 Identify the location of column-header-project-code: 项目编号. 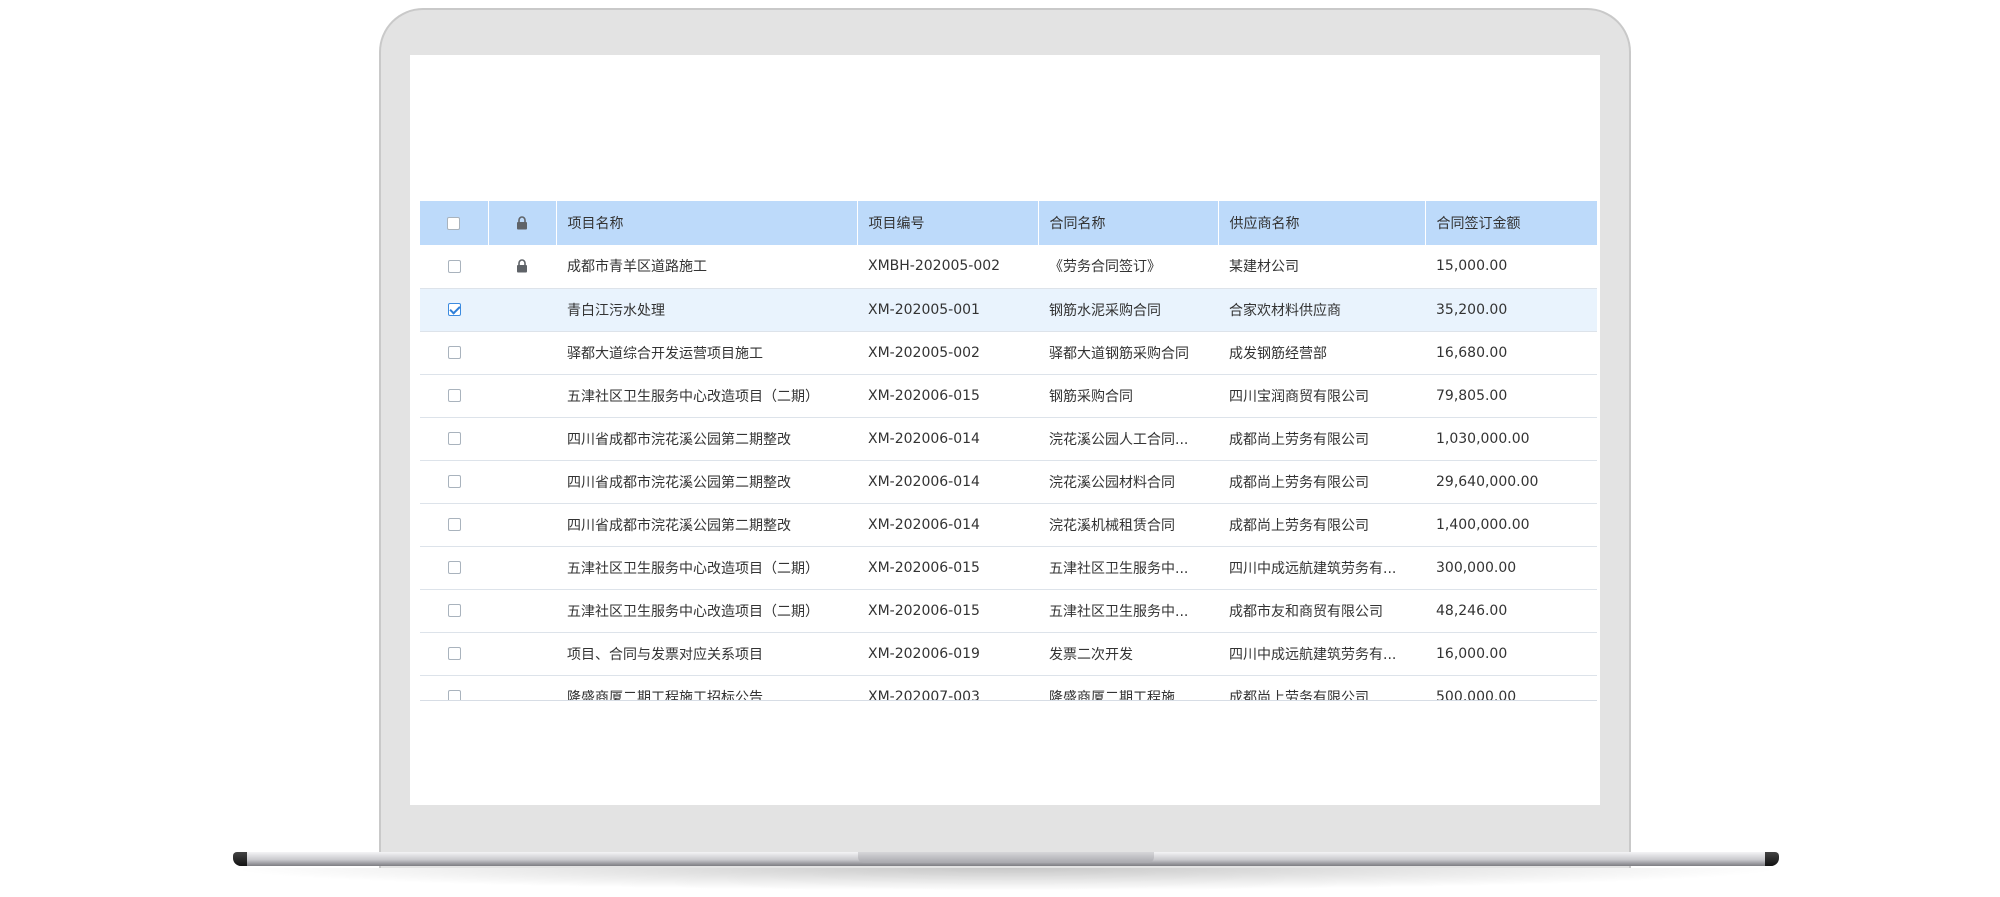
(948, 223).